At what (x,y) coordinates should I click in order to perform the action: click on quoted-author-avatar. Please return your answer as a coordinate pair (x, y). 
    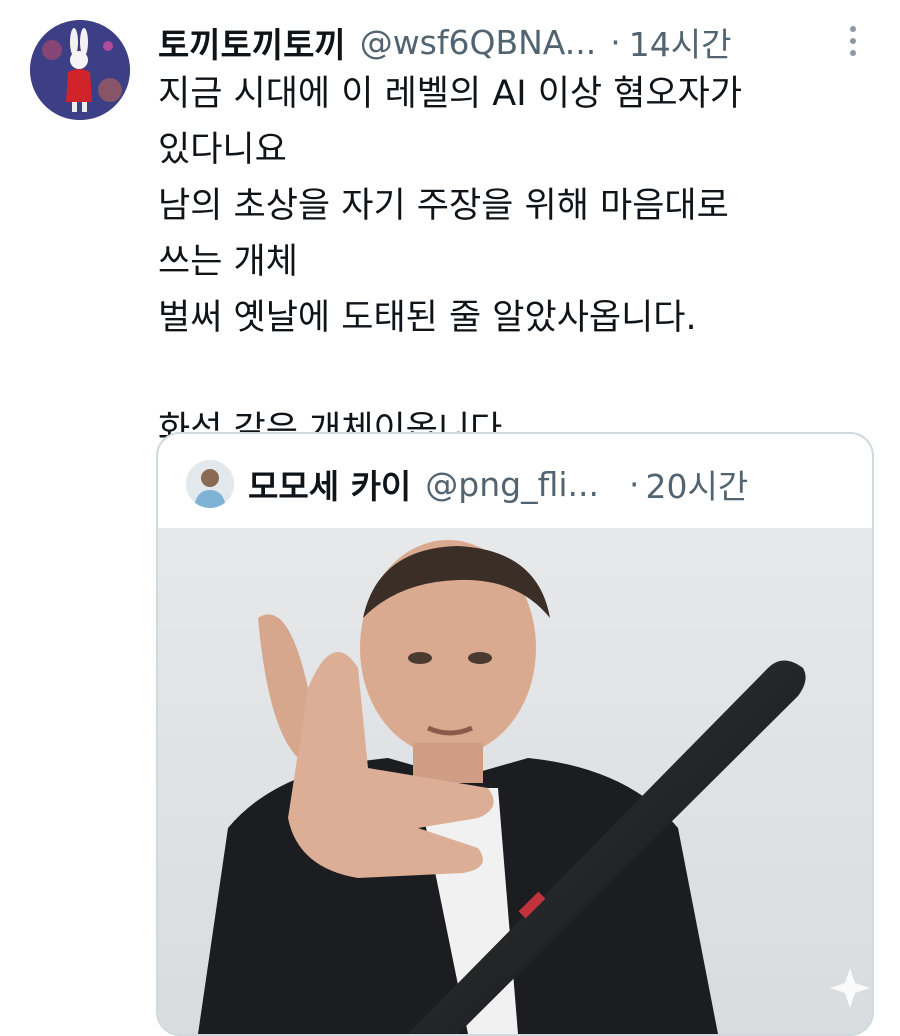
    Looking at the image, I should click on (210, 484).